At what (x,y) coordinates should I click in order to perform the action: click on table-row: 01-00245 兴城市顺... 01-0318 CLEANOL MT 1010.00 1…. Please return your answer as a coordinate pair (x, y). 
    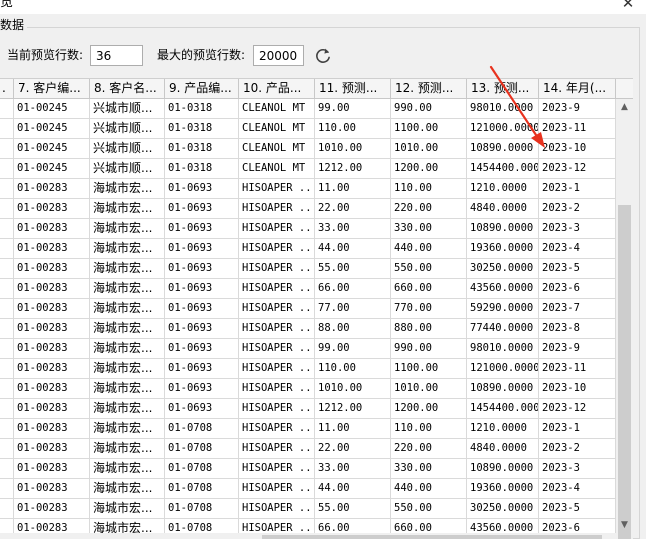
    Looking at the image, I should click on (308, 149).